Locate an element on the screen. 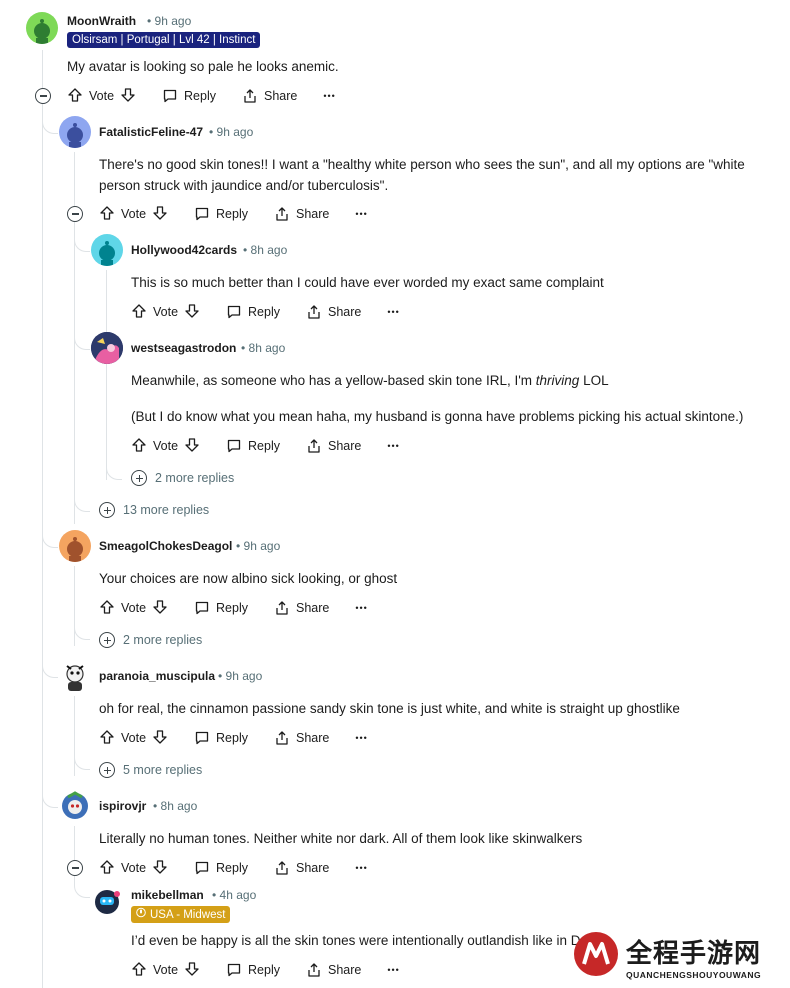 The height and width of the screenshot is (988, 790). emphasis-text: thriving is located at coordinates (557, 380).